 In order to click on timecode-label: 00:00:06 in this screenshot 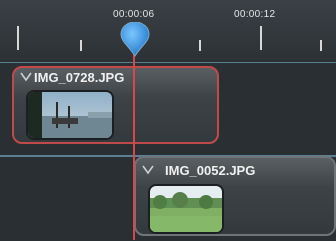, I will do `click(134, 14)`.